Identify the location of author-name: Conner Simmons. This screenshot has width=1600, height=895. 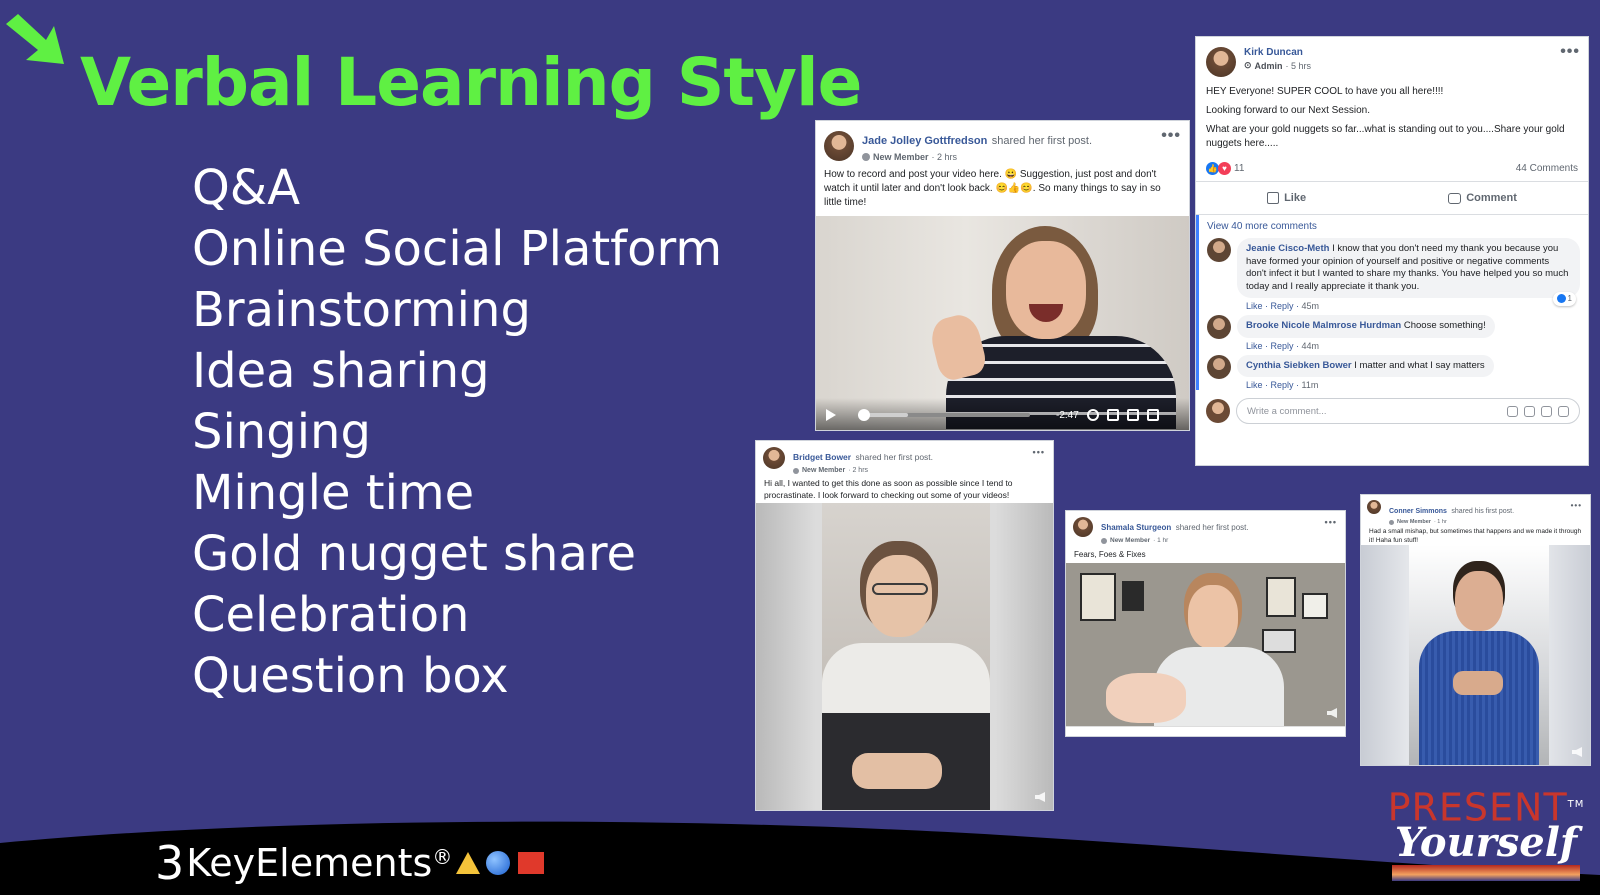
(1418, 511).